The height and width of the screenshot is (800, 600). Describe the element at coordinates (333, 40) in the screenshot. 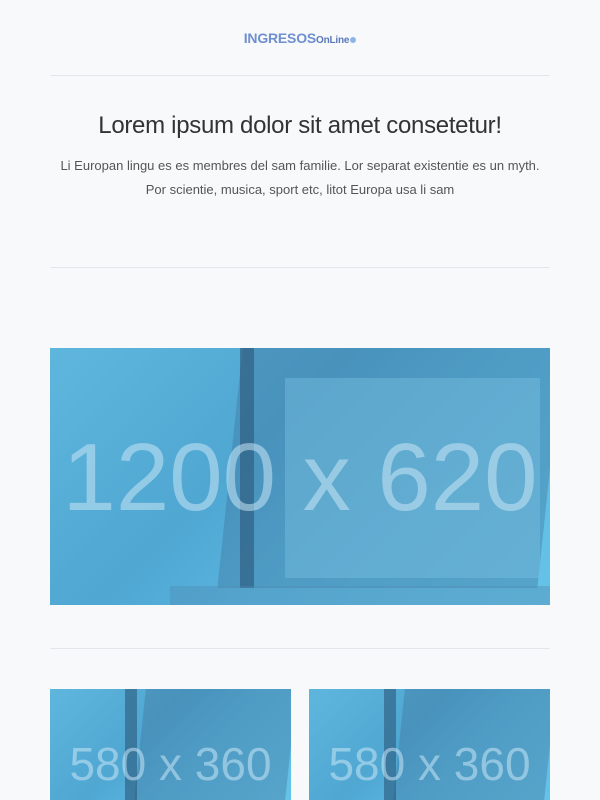

I see `logo-suffix: OnLine` at that location.